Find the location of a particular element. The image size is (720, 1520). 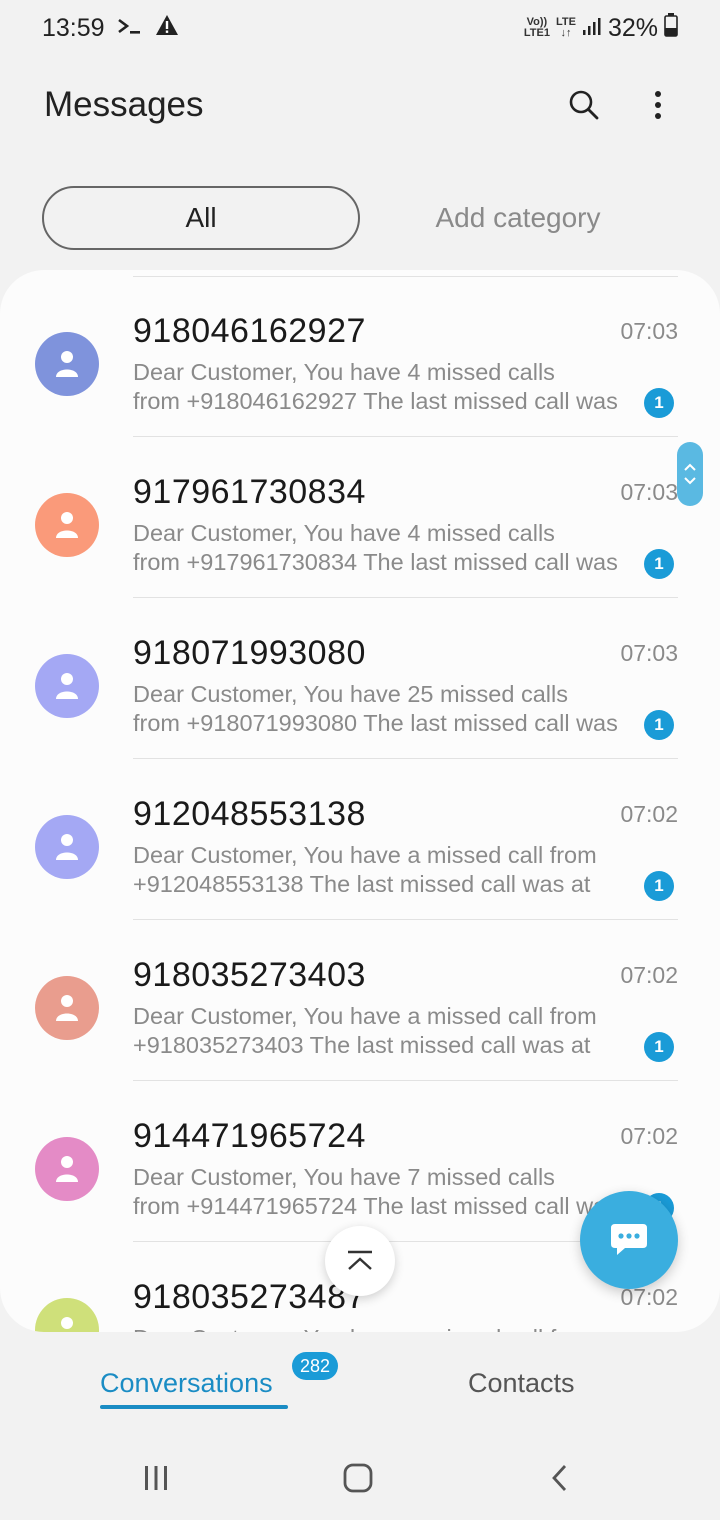

header-actions is located at coordinates (621, 105).